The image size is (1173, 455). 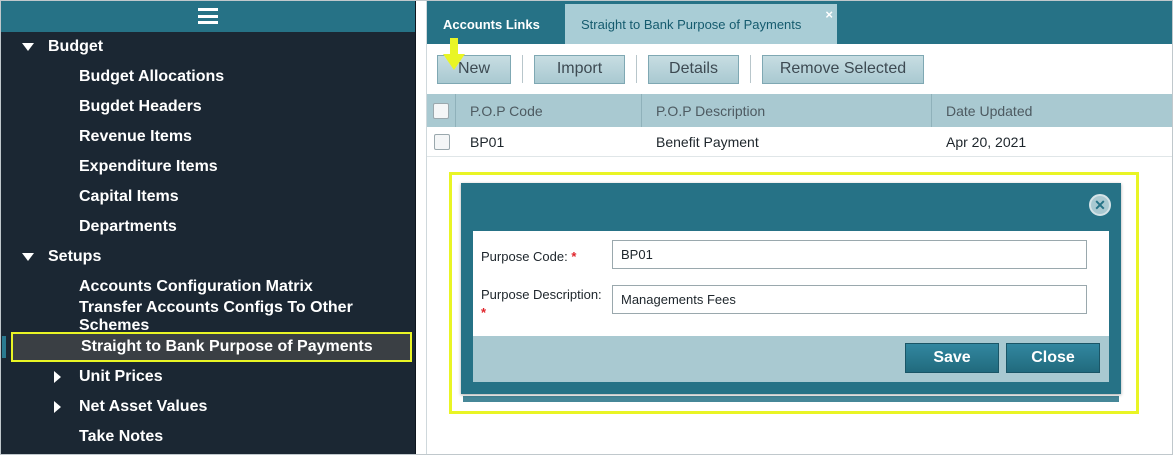 I want to click on sidebar-item-label: Departments, so click(x=128, y=226).